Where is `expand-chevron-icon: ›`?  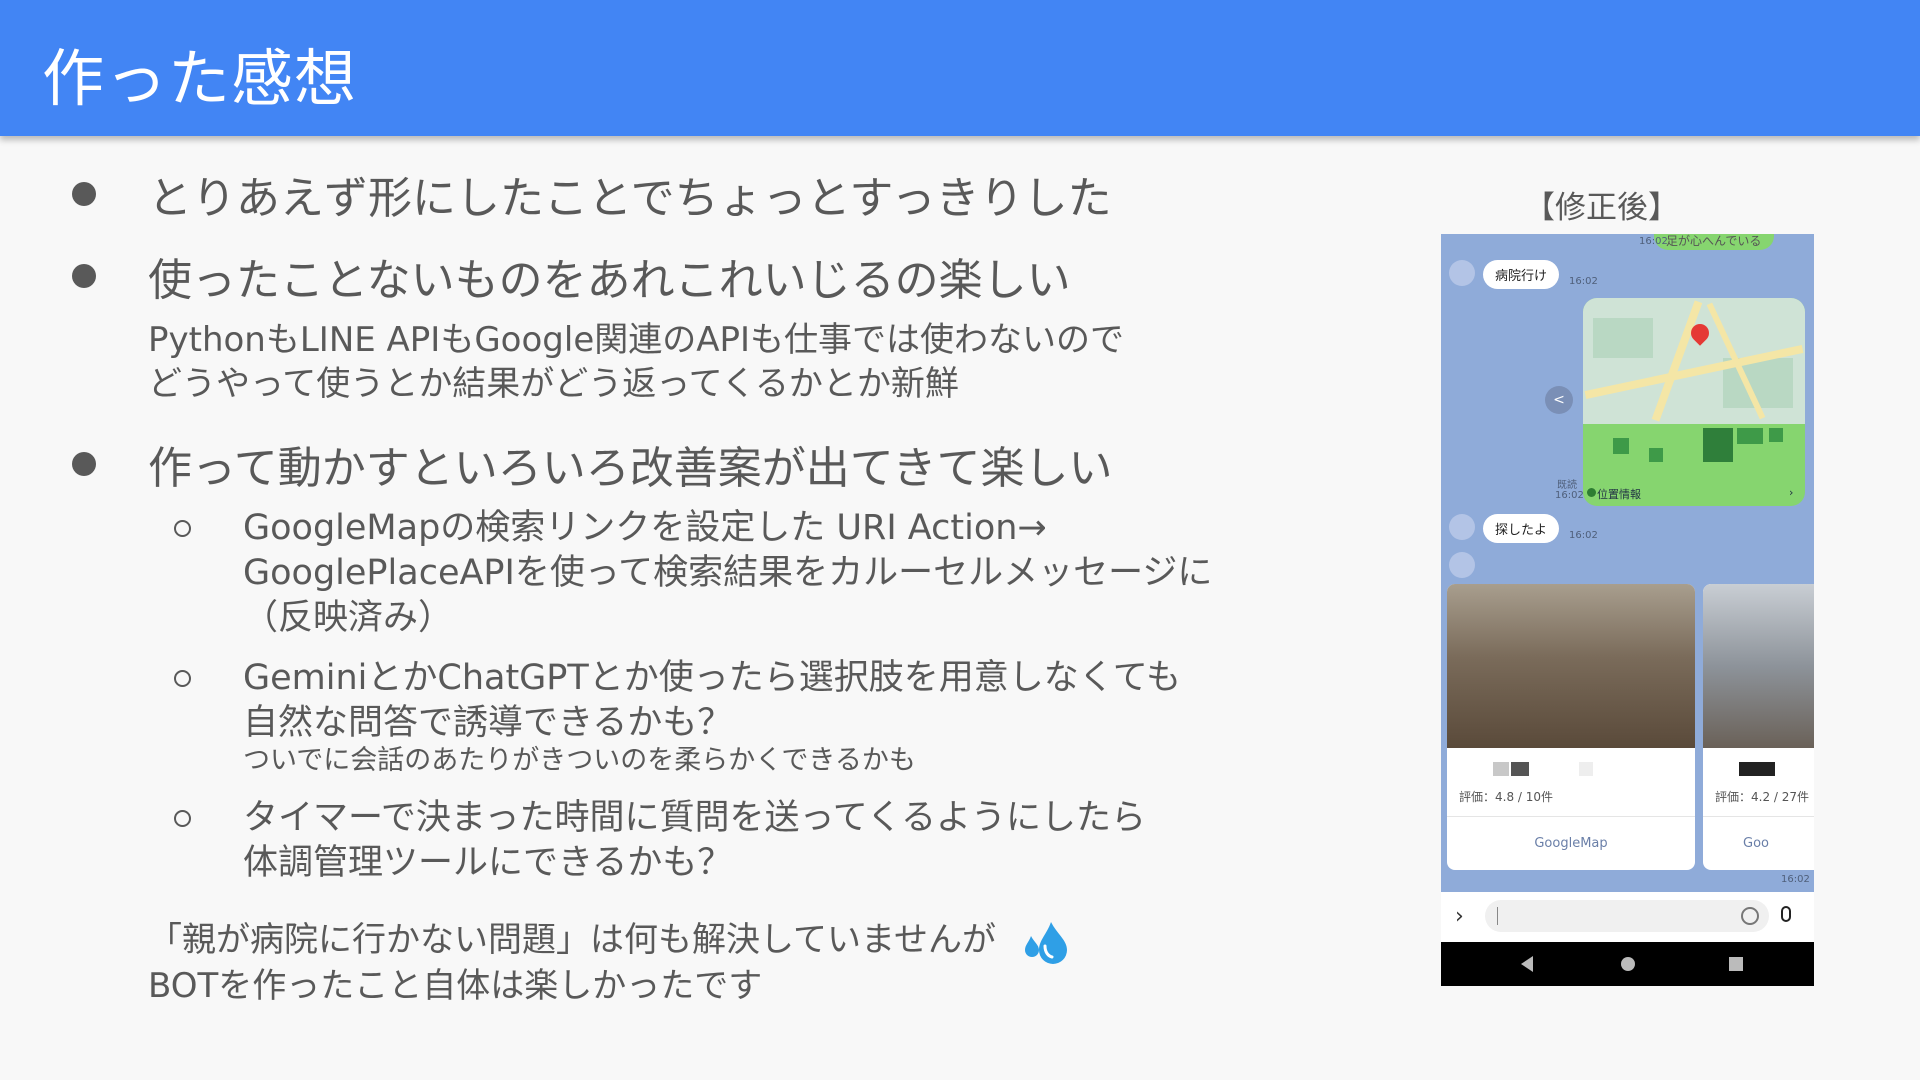 expand-chevron-icon: › is located at coordinates (1459, 916).